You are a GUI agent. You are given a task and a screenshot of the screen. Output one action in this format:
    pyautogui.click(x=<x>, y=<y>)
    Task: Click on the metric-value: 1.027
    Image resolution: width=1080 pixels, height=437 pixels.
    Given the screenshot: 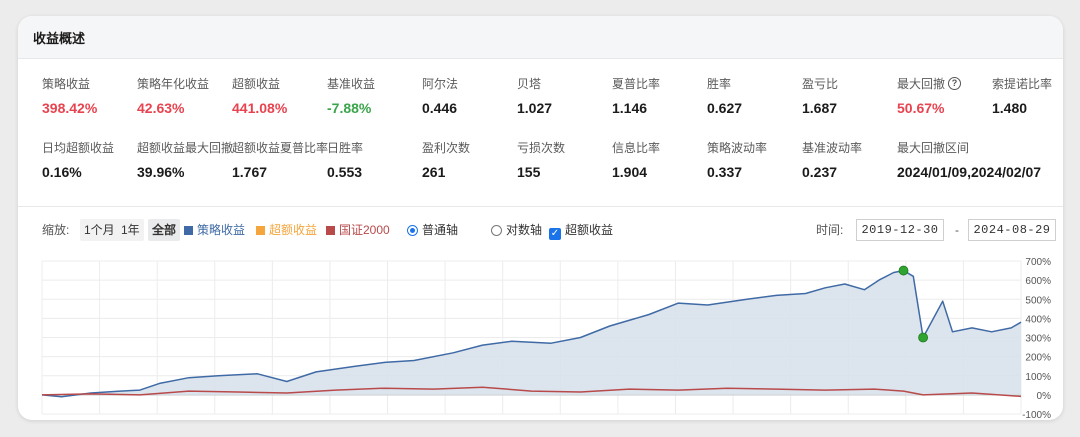 What is the action you would take?
    pyautogui.click(x=535, y=108)
    